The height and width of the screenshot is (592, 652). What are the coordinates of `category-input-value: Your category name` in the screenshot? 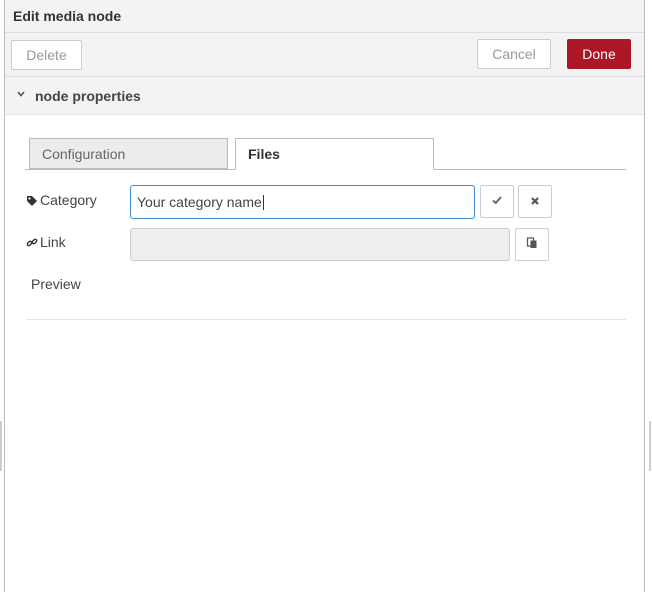 It's located at (199, 202).